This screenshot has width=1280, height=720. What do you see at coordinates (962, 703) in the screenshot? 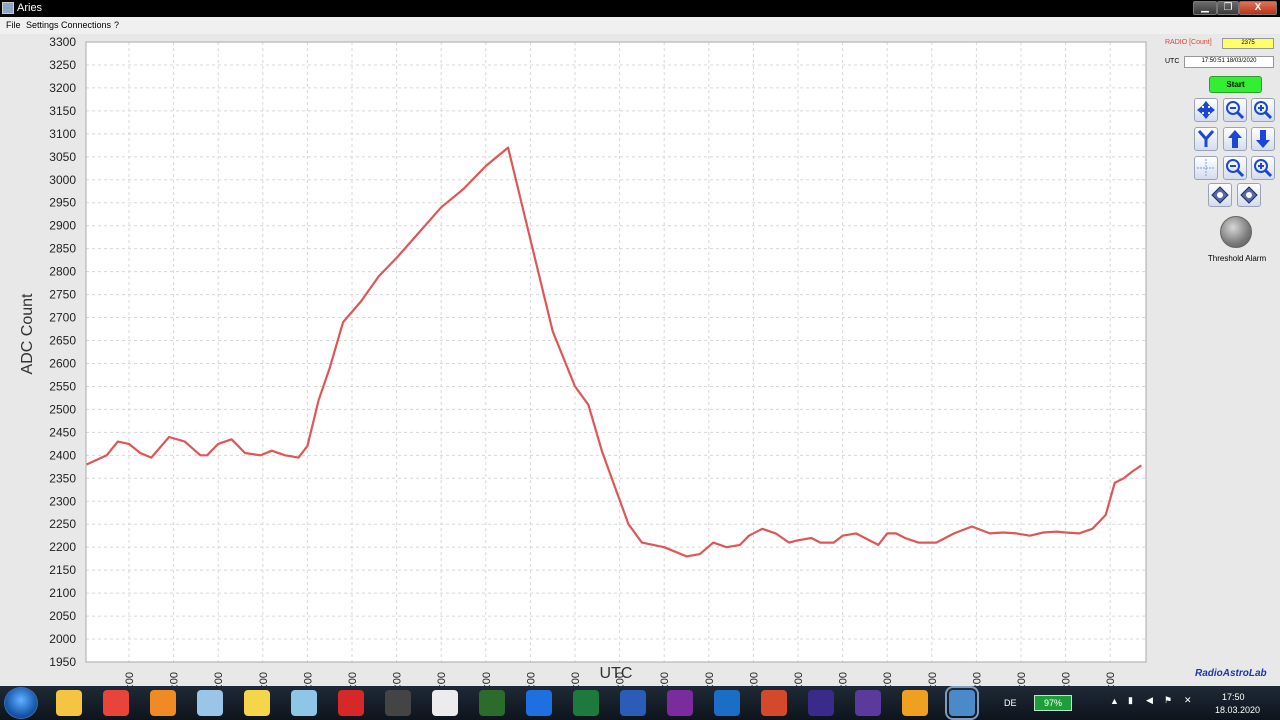
I see `aries-icon` at bounding box center [962, 703].